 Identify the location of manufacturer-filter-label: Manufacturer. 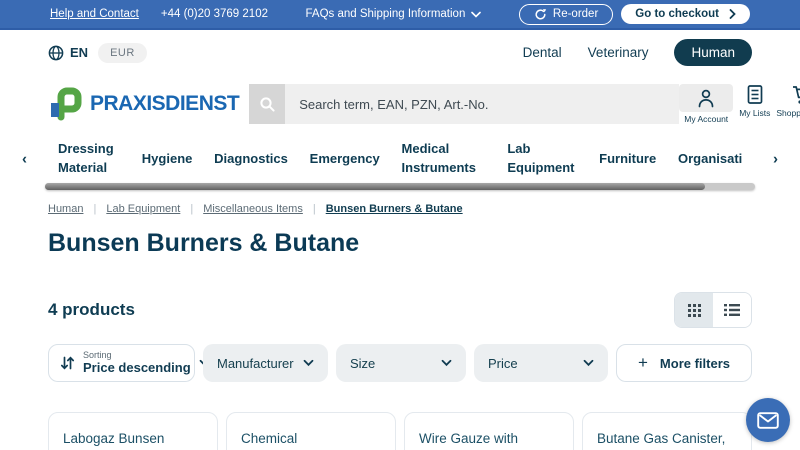
(255, 363).